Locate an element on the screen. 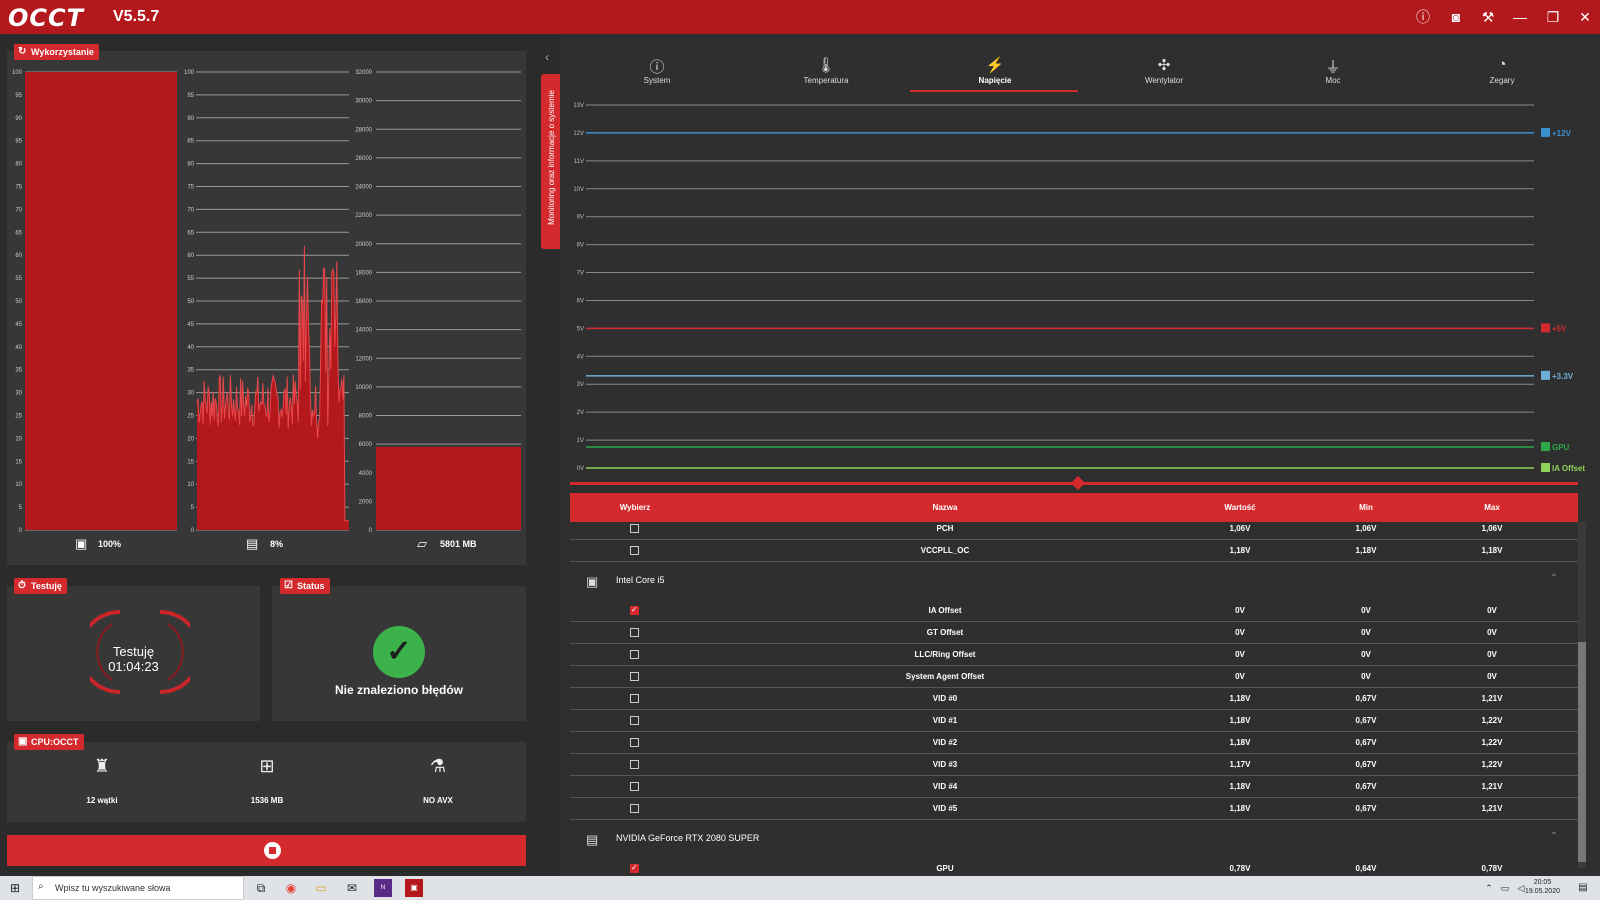  nzxt-app-icon: N is located at coordinates (383, 888).